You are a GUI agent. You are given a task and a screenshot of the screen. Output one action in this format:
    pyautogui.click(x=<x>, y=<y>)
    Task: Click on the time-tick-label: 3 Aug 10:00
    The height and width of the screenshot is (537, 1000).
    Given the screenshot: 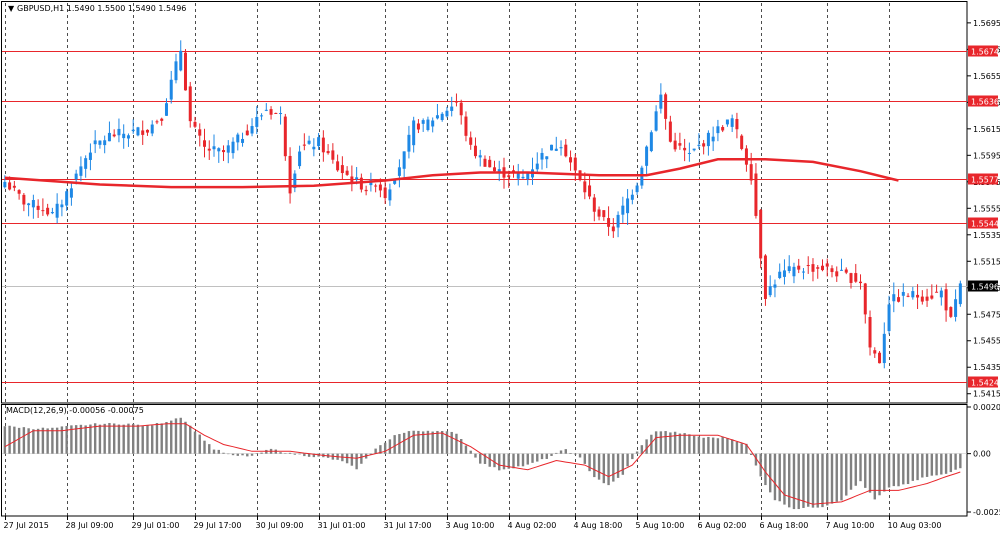 What is the action you would take?
    pyautogui.click(x=470, y=525)
    